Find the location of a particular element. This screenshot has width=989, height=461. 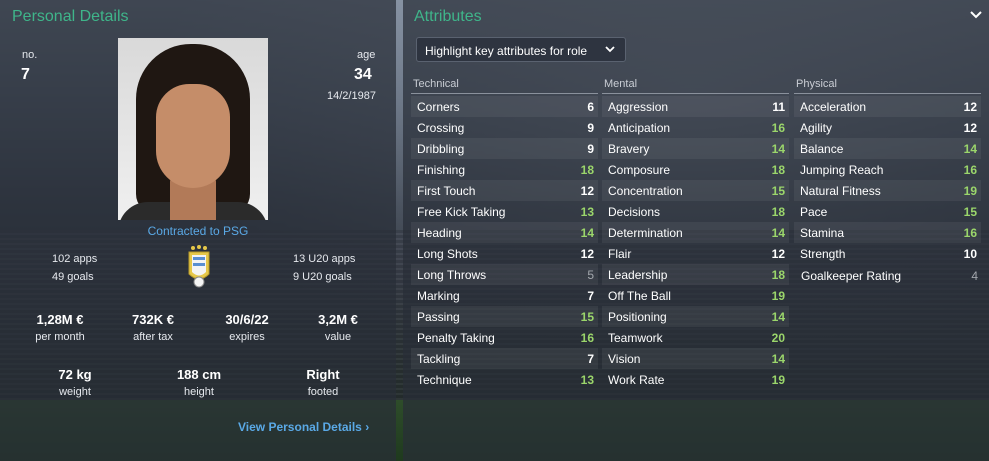

attribute-name: Penalty Taking is located at coordinates (456, 338).